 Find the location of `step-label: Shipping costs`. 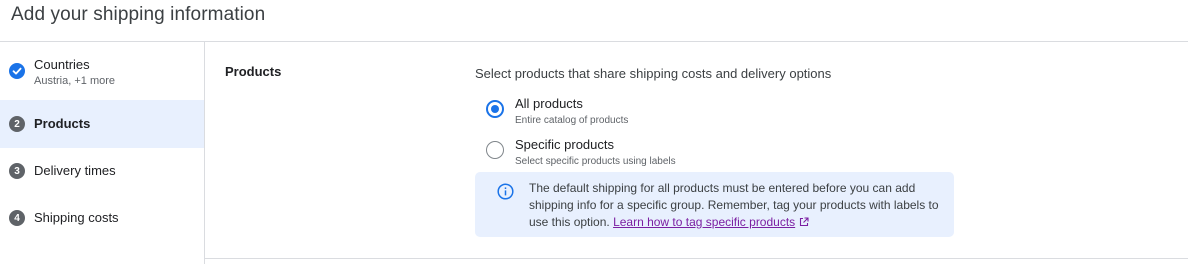

step-label: Shipping costs is located at coordinates (76, 217).